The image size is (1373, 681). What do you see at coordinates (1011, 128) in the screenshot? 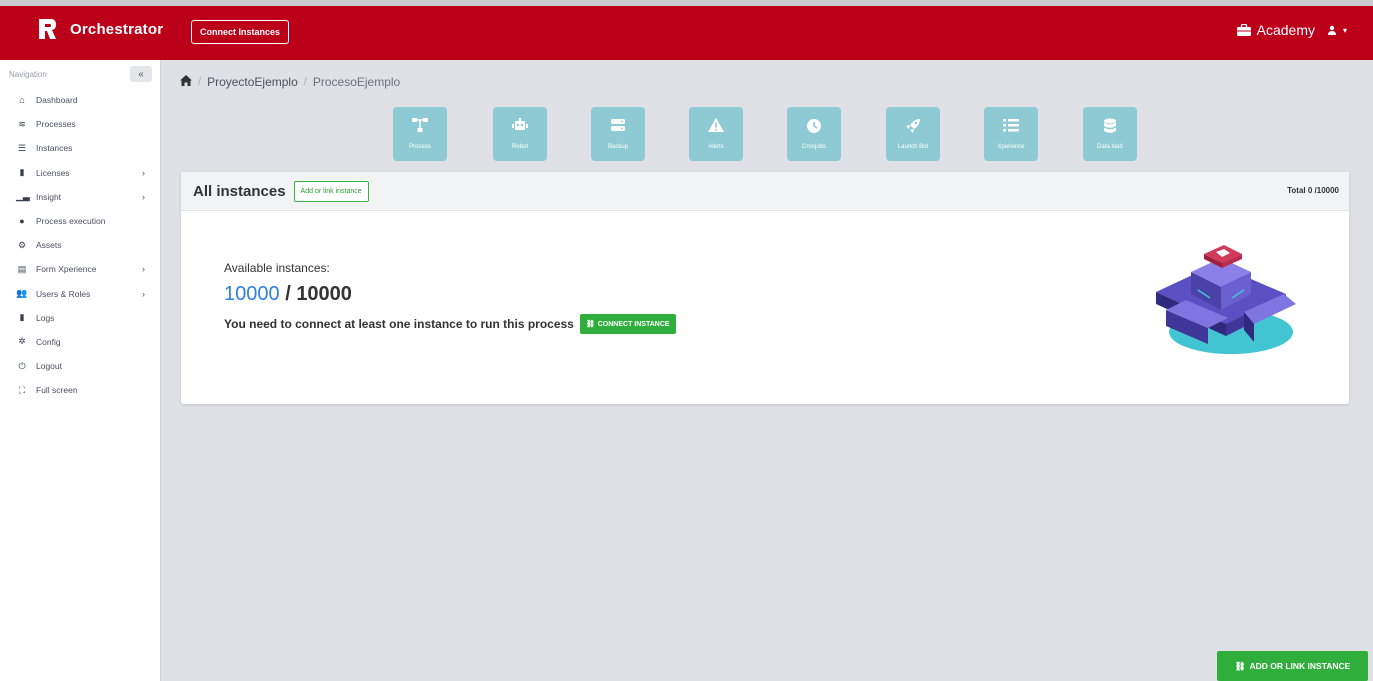
I see `list-icon` at bounding box center [1011, 128].